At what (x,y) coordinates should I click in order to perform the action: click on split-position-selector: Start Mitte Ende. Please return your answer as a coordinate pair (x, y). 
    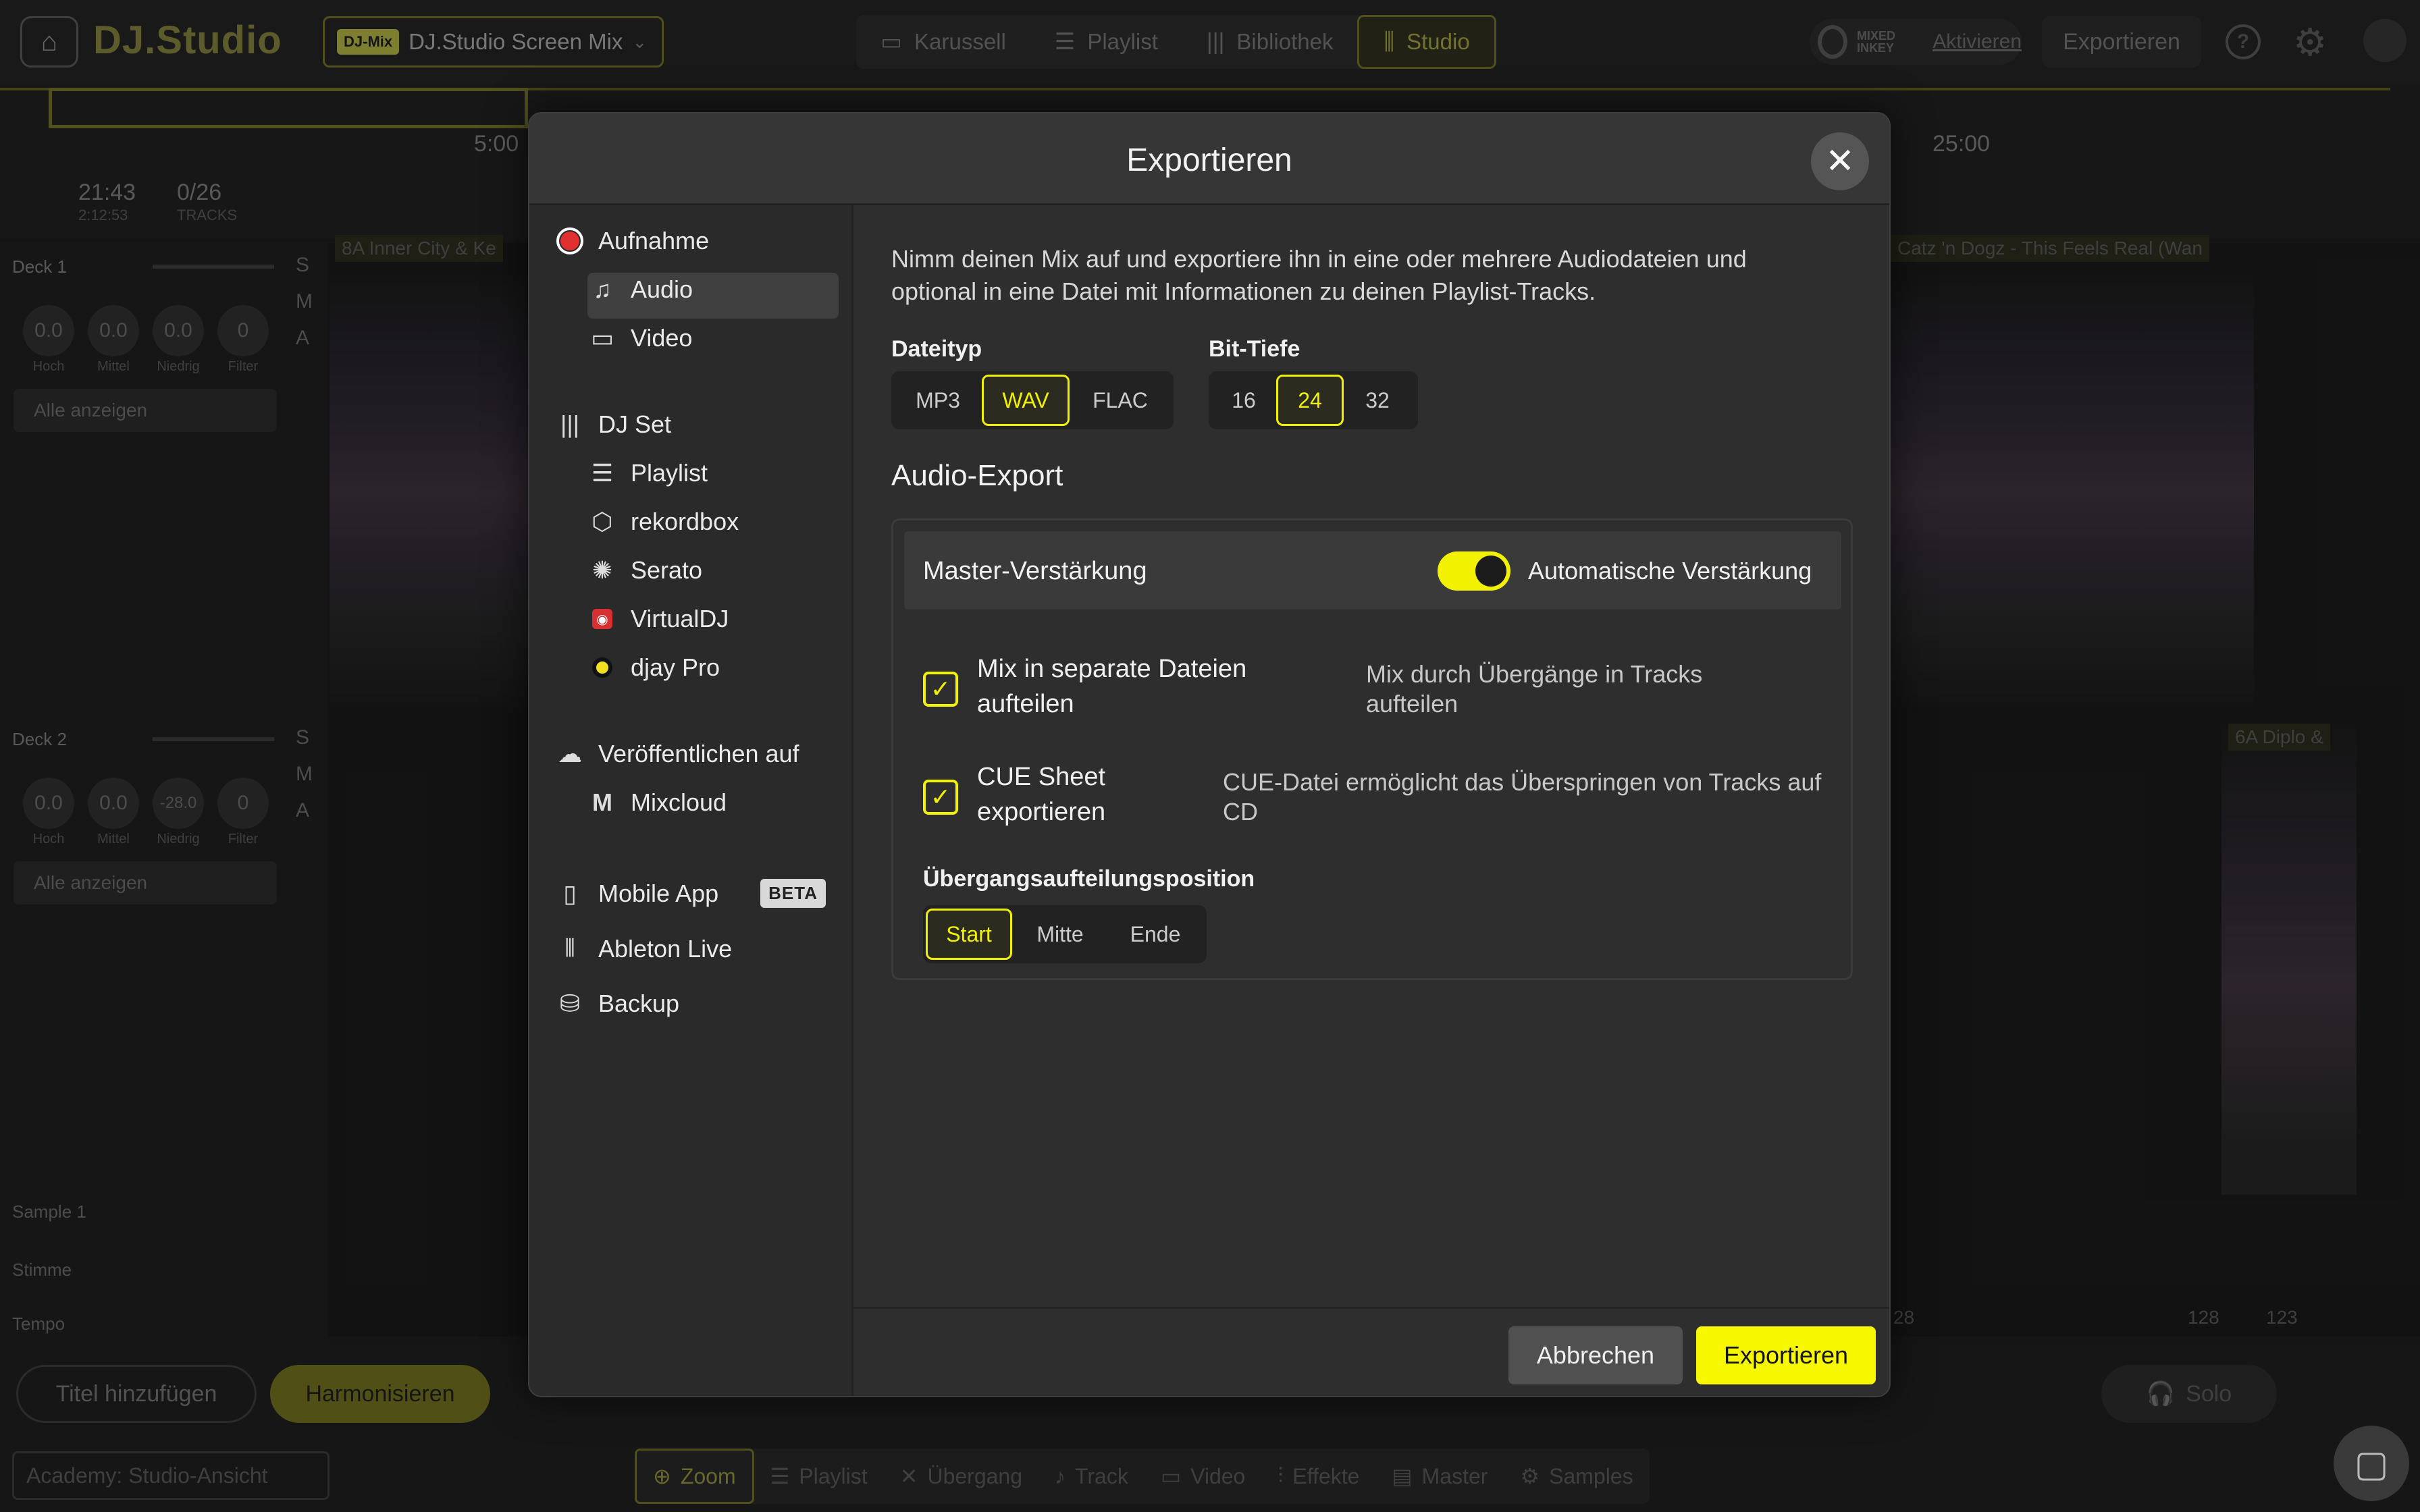
    Looking at the image, I should click on (1065, 934).